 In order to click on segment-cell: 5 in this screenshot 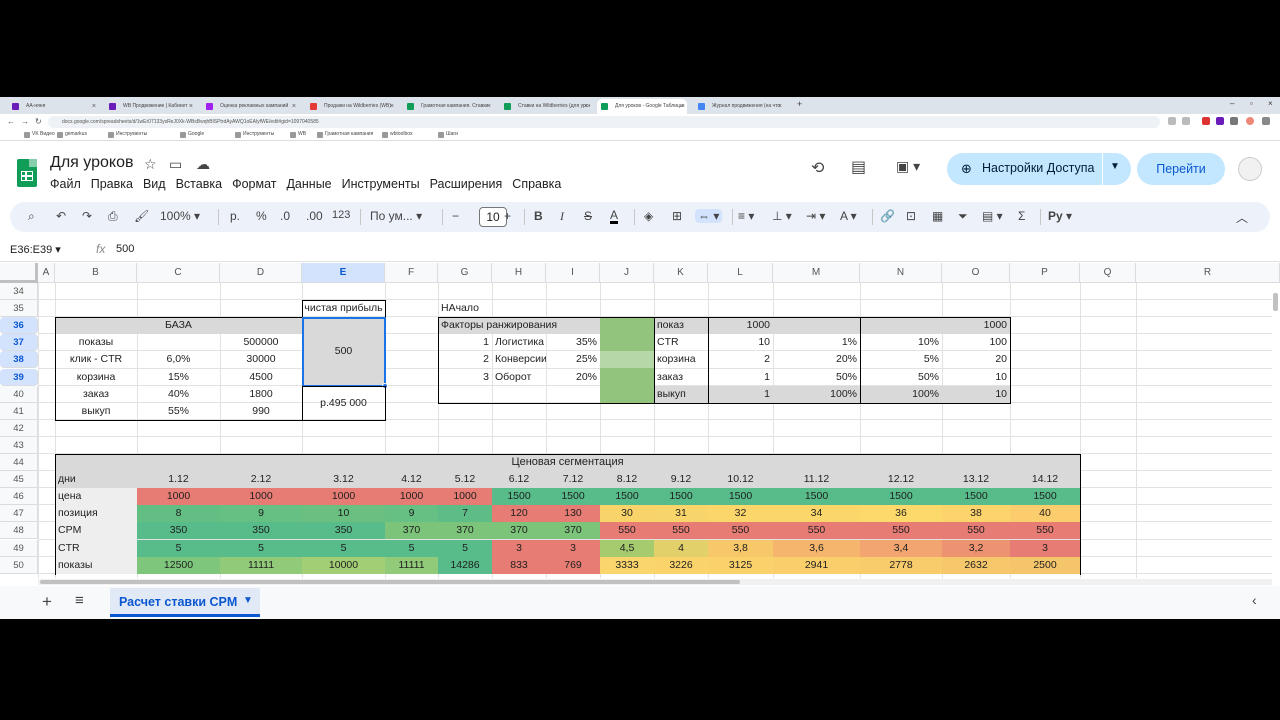, I will do `click(343, 548)`.